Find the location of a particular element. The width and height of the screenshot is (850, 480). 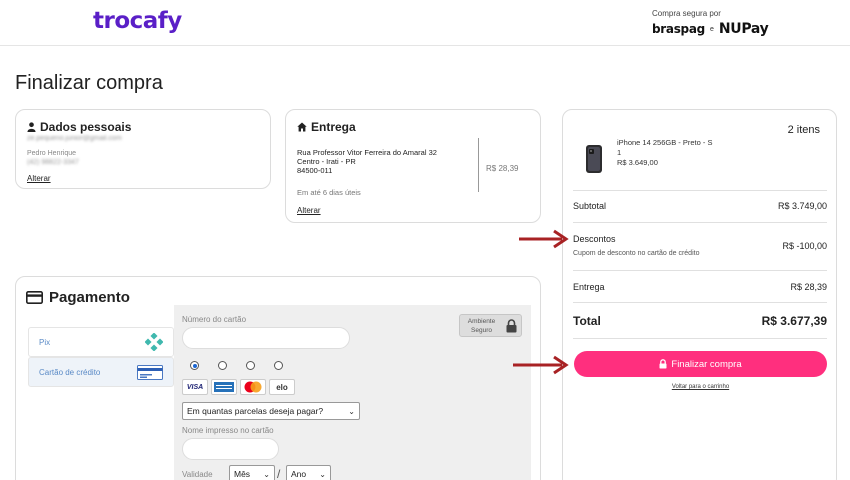

finalize-purchase-button: Finalizar compra is located at coordinates (700, 364).